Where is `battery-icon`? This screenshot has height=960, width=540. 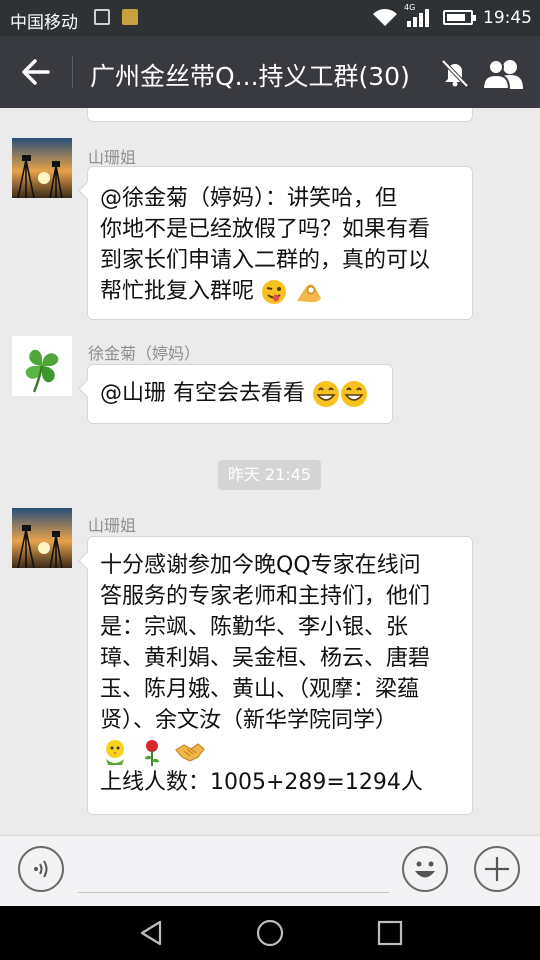 battery-icon is located at coordinates (459, 17).